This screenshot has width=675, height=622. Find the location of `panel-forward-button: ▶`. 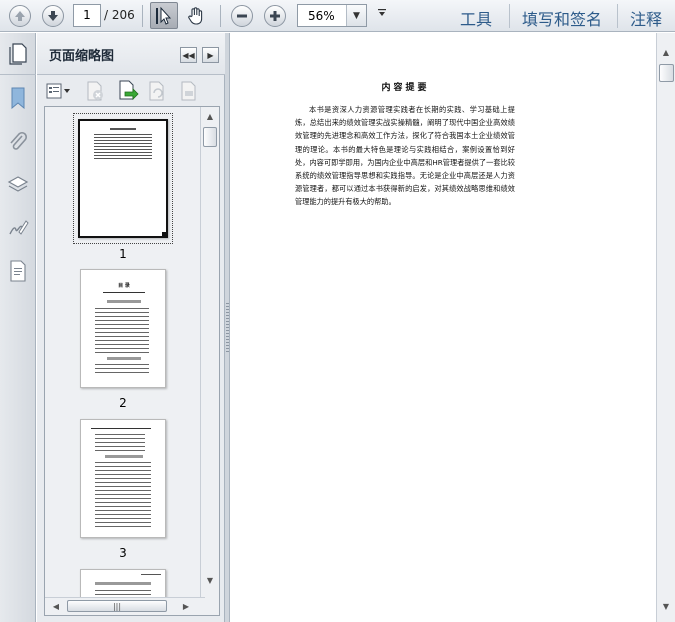

panel-forward-button: ▶ is located at coordinates (210, 55).